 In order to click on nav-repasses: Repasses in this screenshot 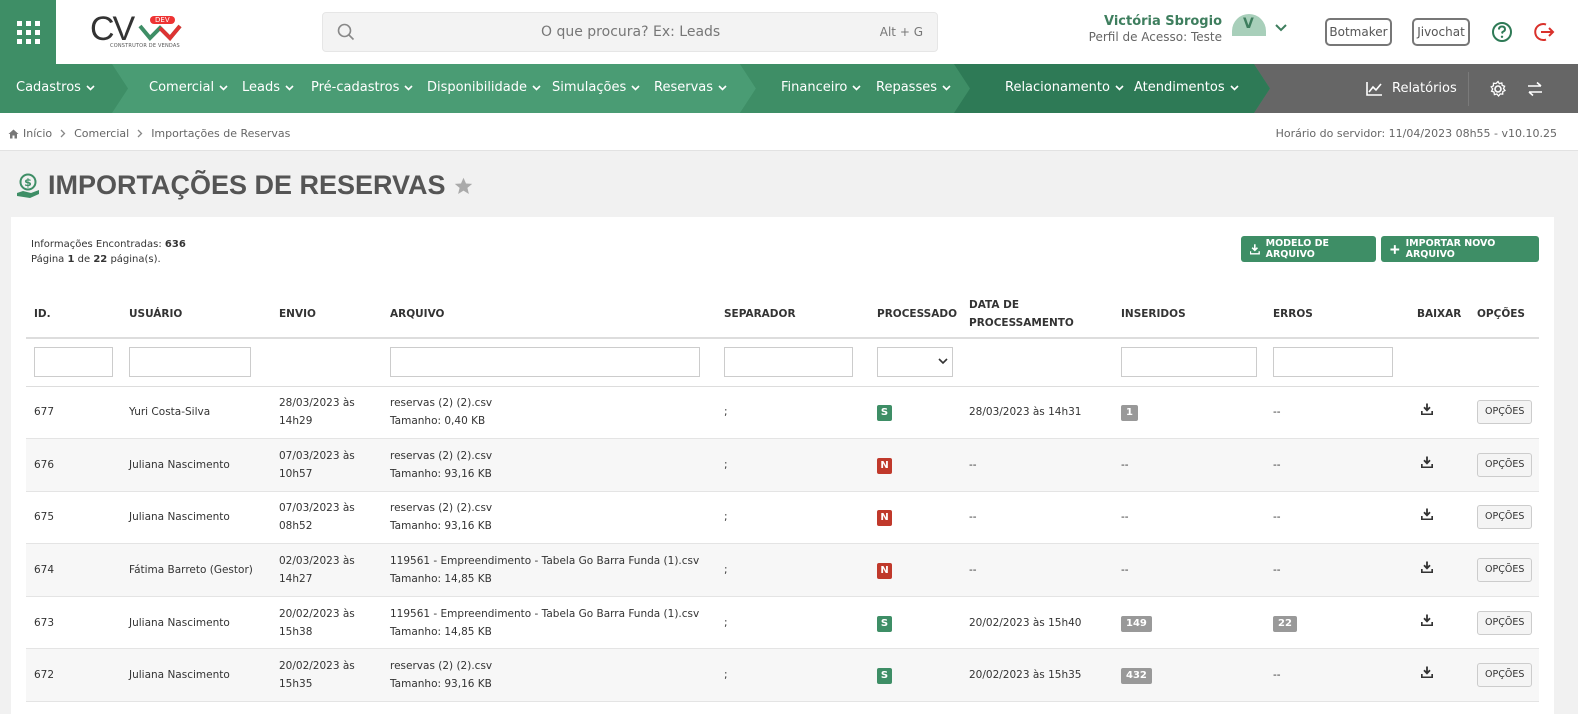, I will do `click(913, 87)`.